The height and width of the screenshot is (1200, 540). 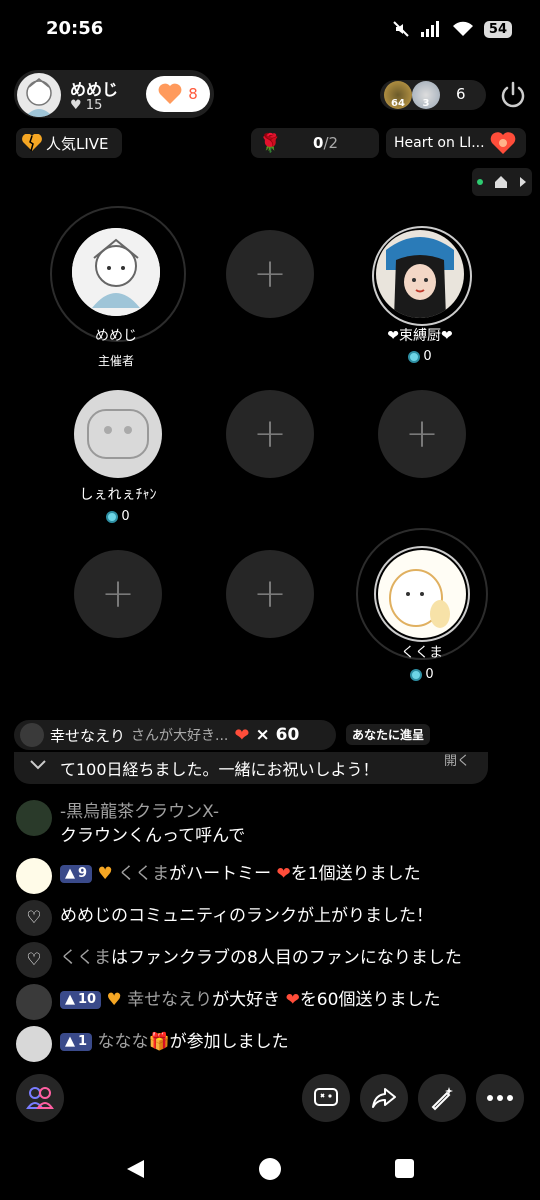 I want to click on level-badge: ▲ 9, so click(x=76, y=874).